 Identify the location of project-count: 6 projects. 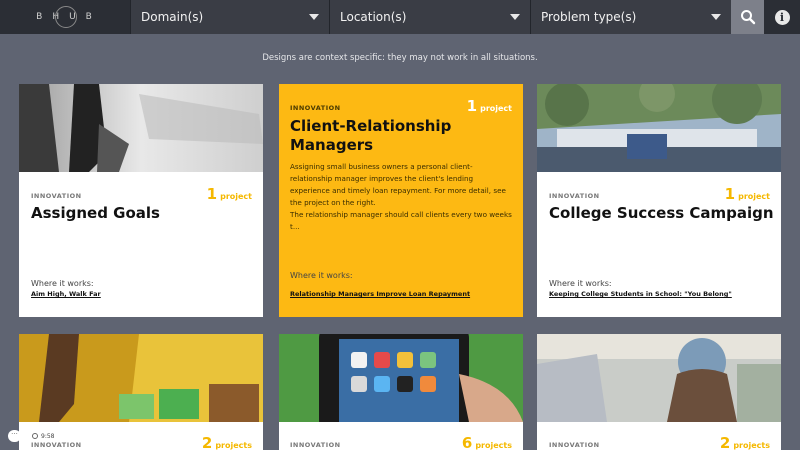
(487, 441).